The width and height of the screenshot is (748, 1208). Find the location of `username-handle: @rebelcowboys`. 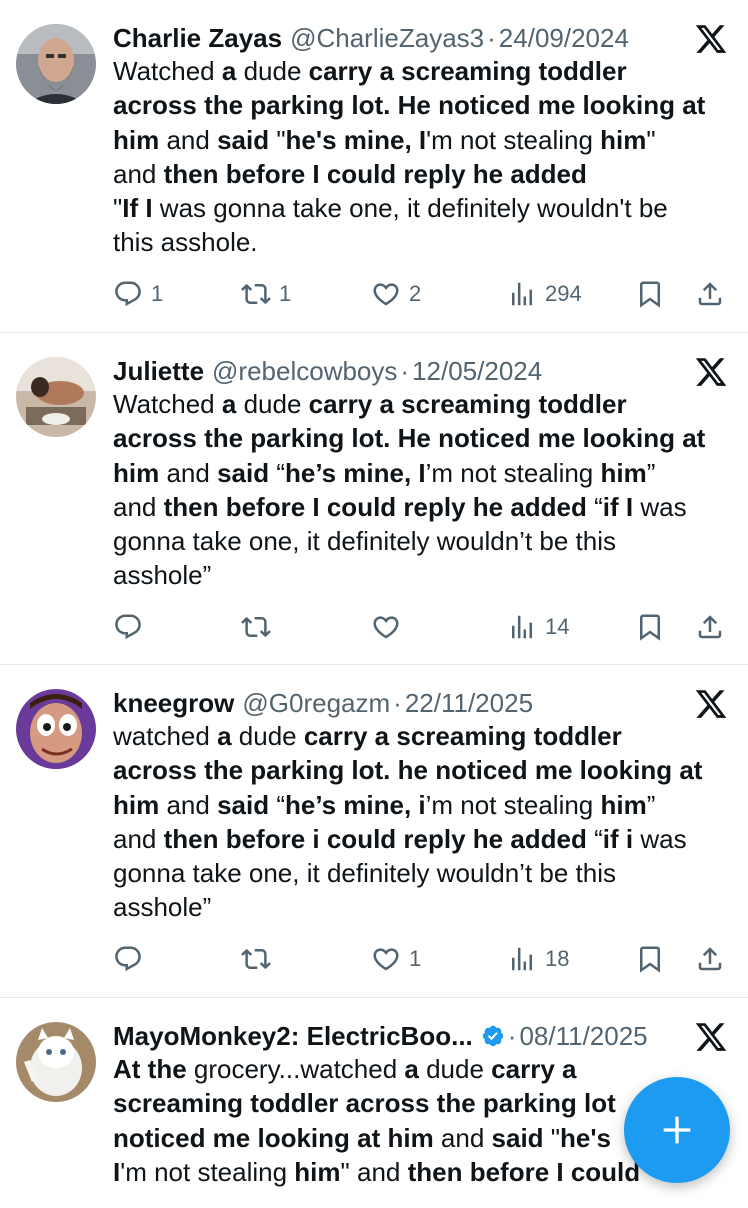

username-handle: @rebelcowboys is located at coordinates (304, 371).